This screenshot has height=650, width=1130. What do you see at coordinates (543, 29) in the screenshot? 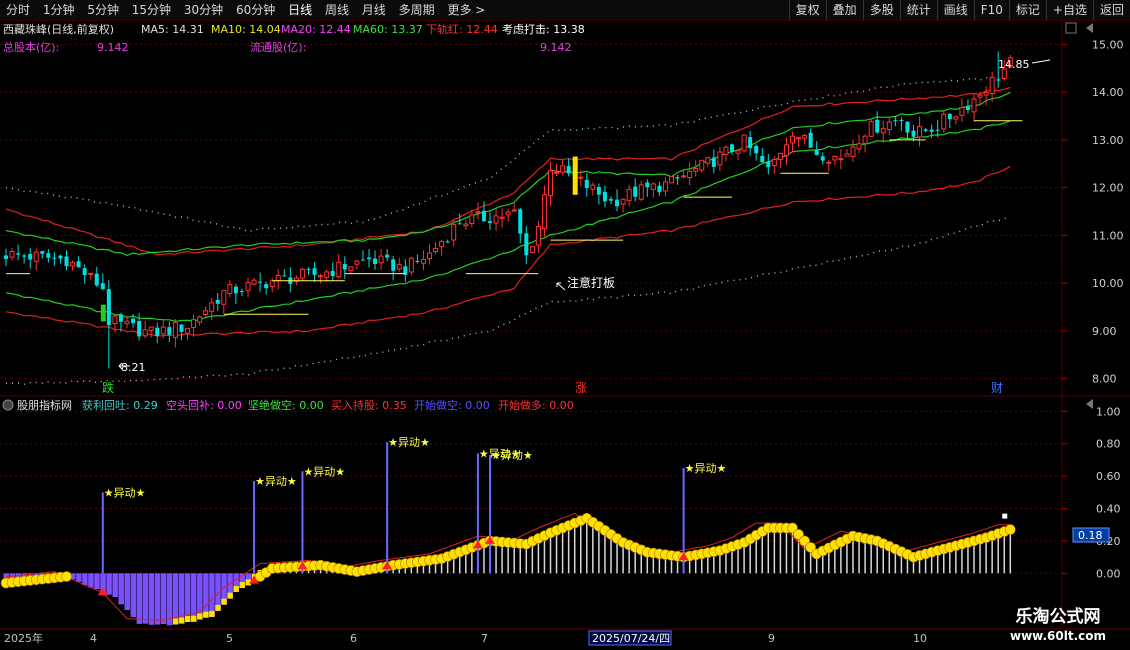
I see `consider-label: 考虑打击: 13.38` at bounding box center [543, 29].